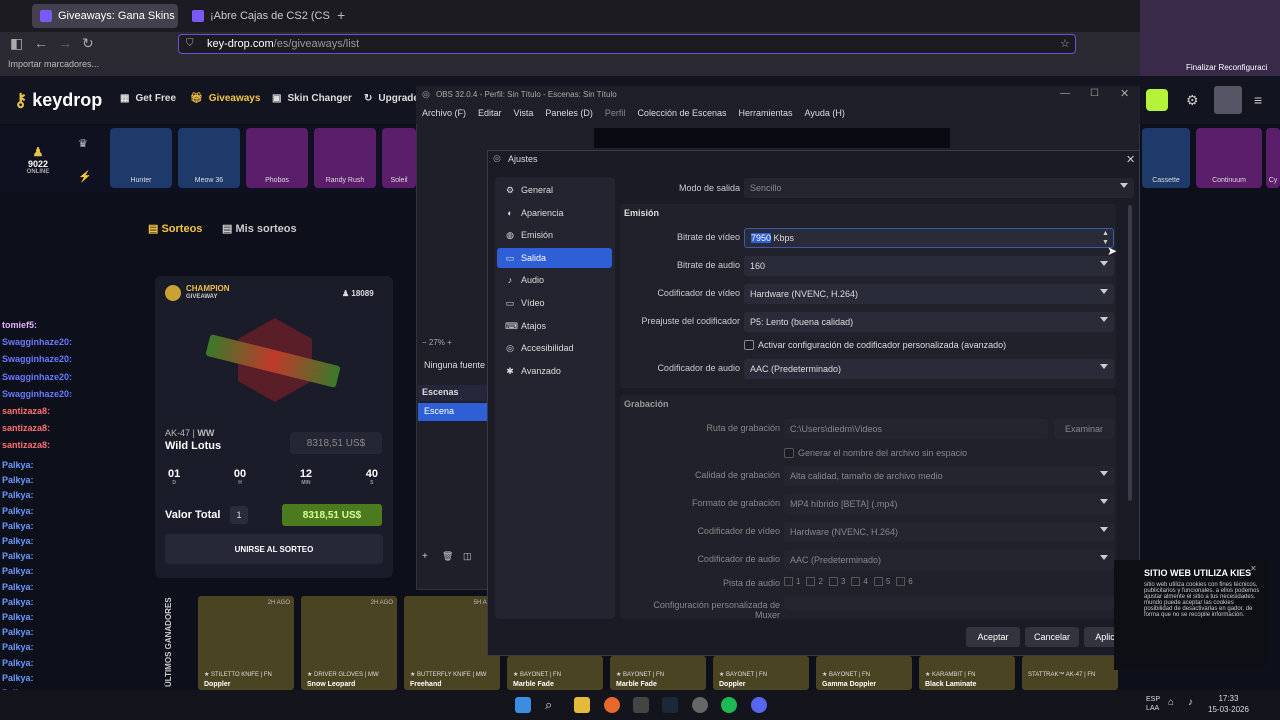 The width and height of the screenshot is (1280, 720). What do you see at coordinates (859, 581) in the screenshot?
I see `audio-track-checkbox: 4` at bounding box center [859, 581].